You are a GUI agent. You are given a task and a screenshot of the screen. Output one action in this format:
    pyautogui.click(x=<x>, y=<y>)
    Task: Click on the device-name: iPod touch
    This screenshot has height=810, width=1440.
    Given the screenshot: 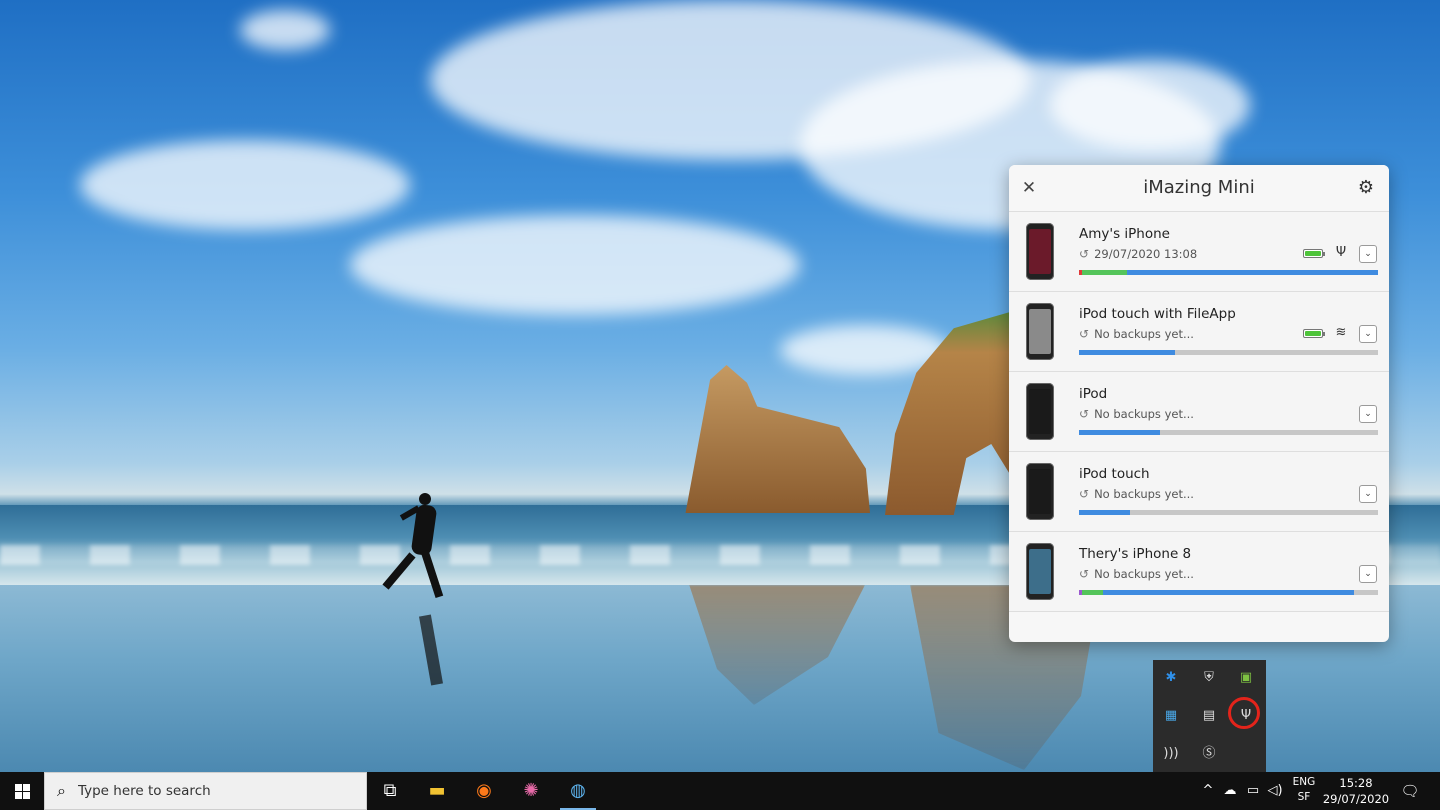 What is the action you would take?
    pyautogui.click(x=1114, y=474)
    